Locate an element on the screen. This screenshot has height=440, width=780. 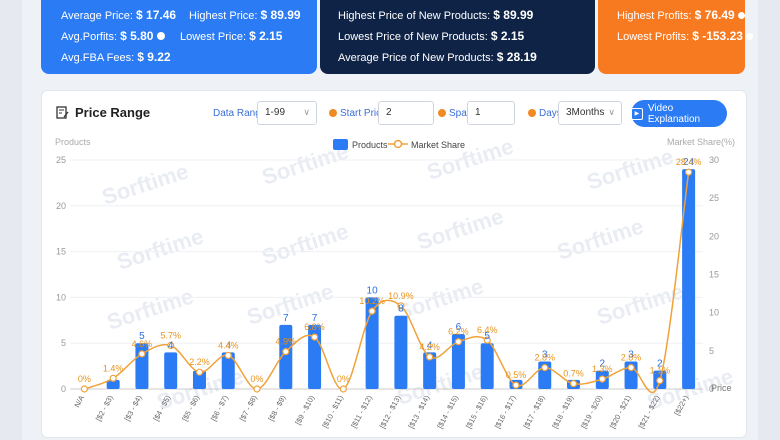
share-value-label: 1.3% is located at coordinates (602, 369).